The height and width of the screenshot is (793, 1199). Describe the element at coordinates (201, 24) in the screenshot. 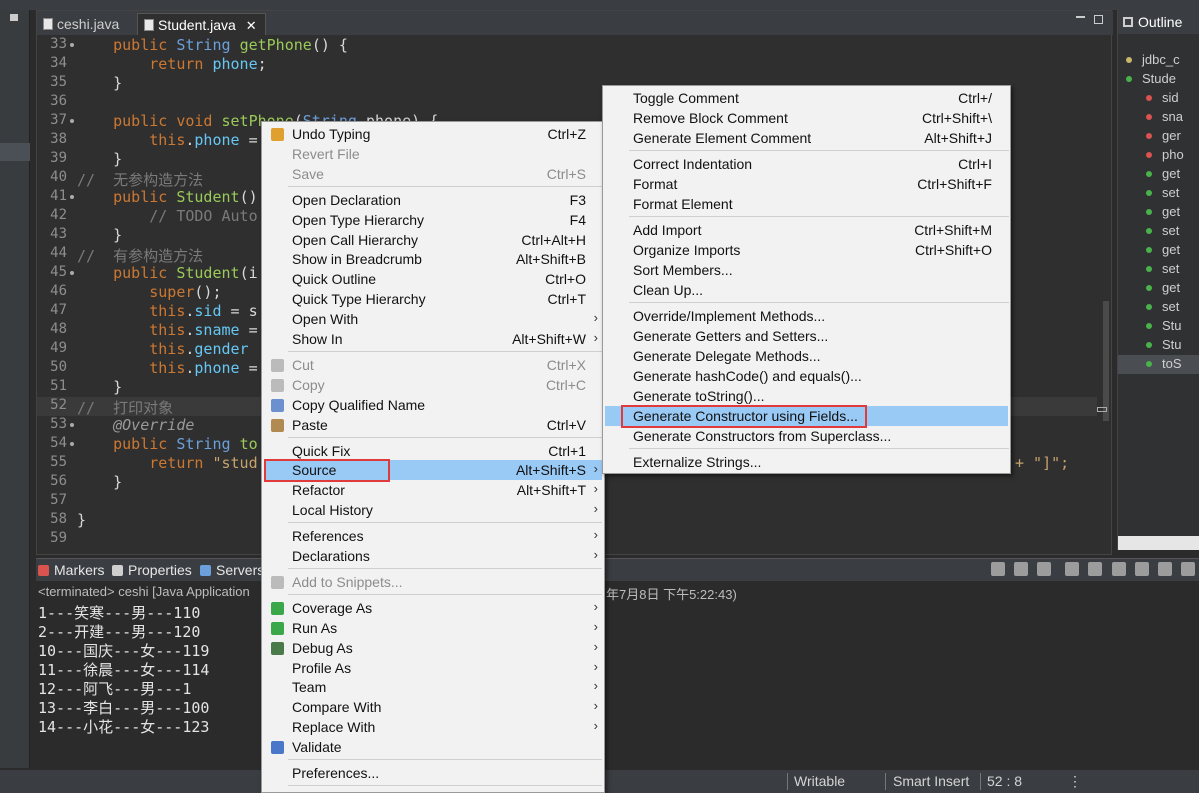

I see `tab-student-java: Student.java ✕` at that location.